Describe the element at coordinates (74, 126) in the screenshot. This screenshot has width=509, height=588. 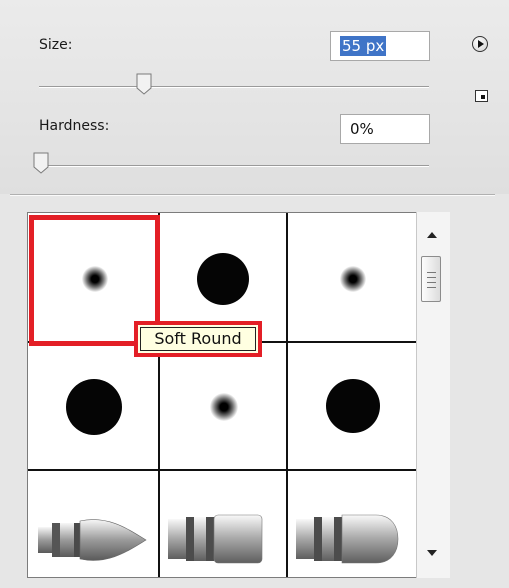
I see `hardness-label: Hardness:` at that location.